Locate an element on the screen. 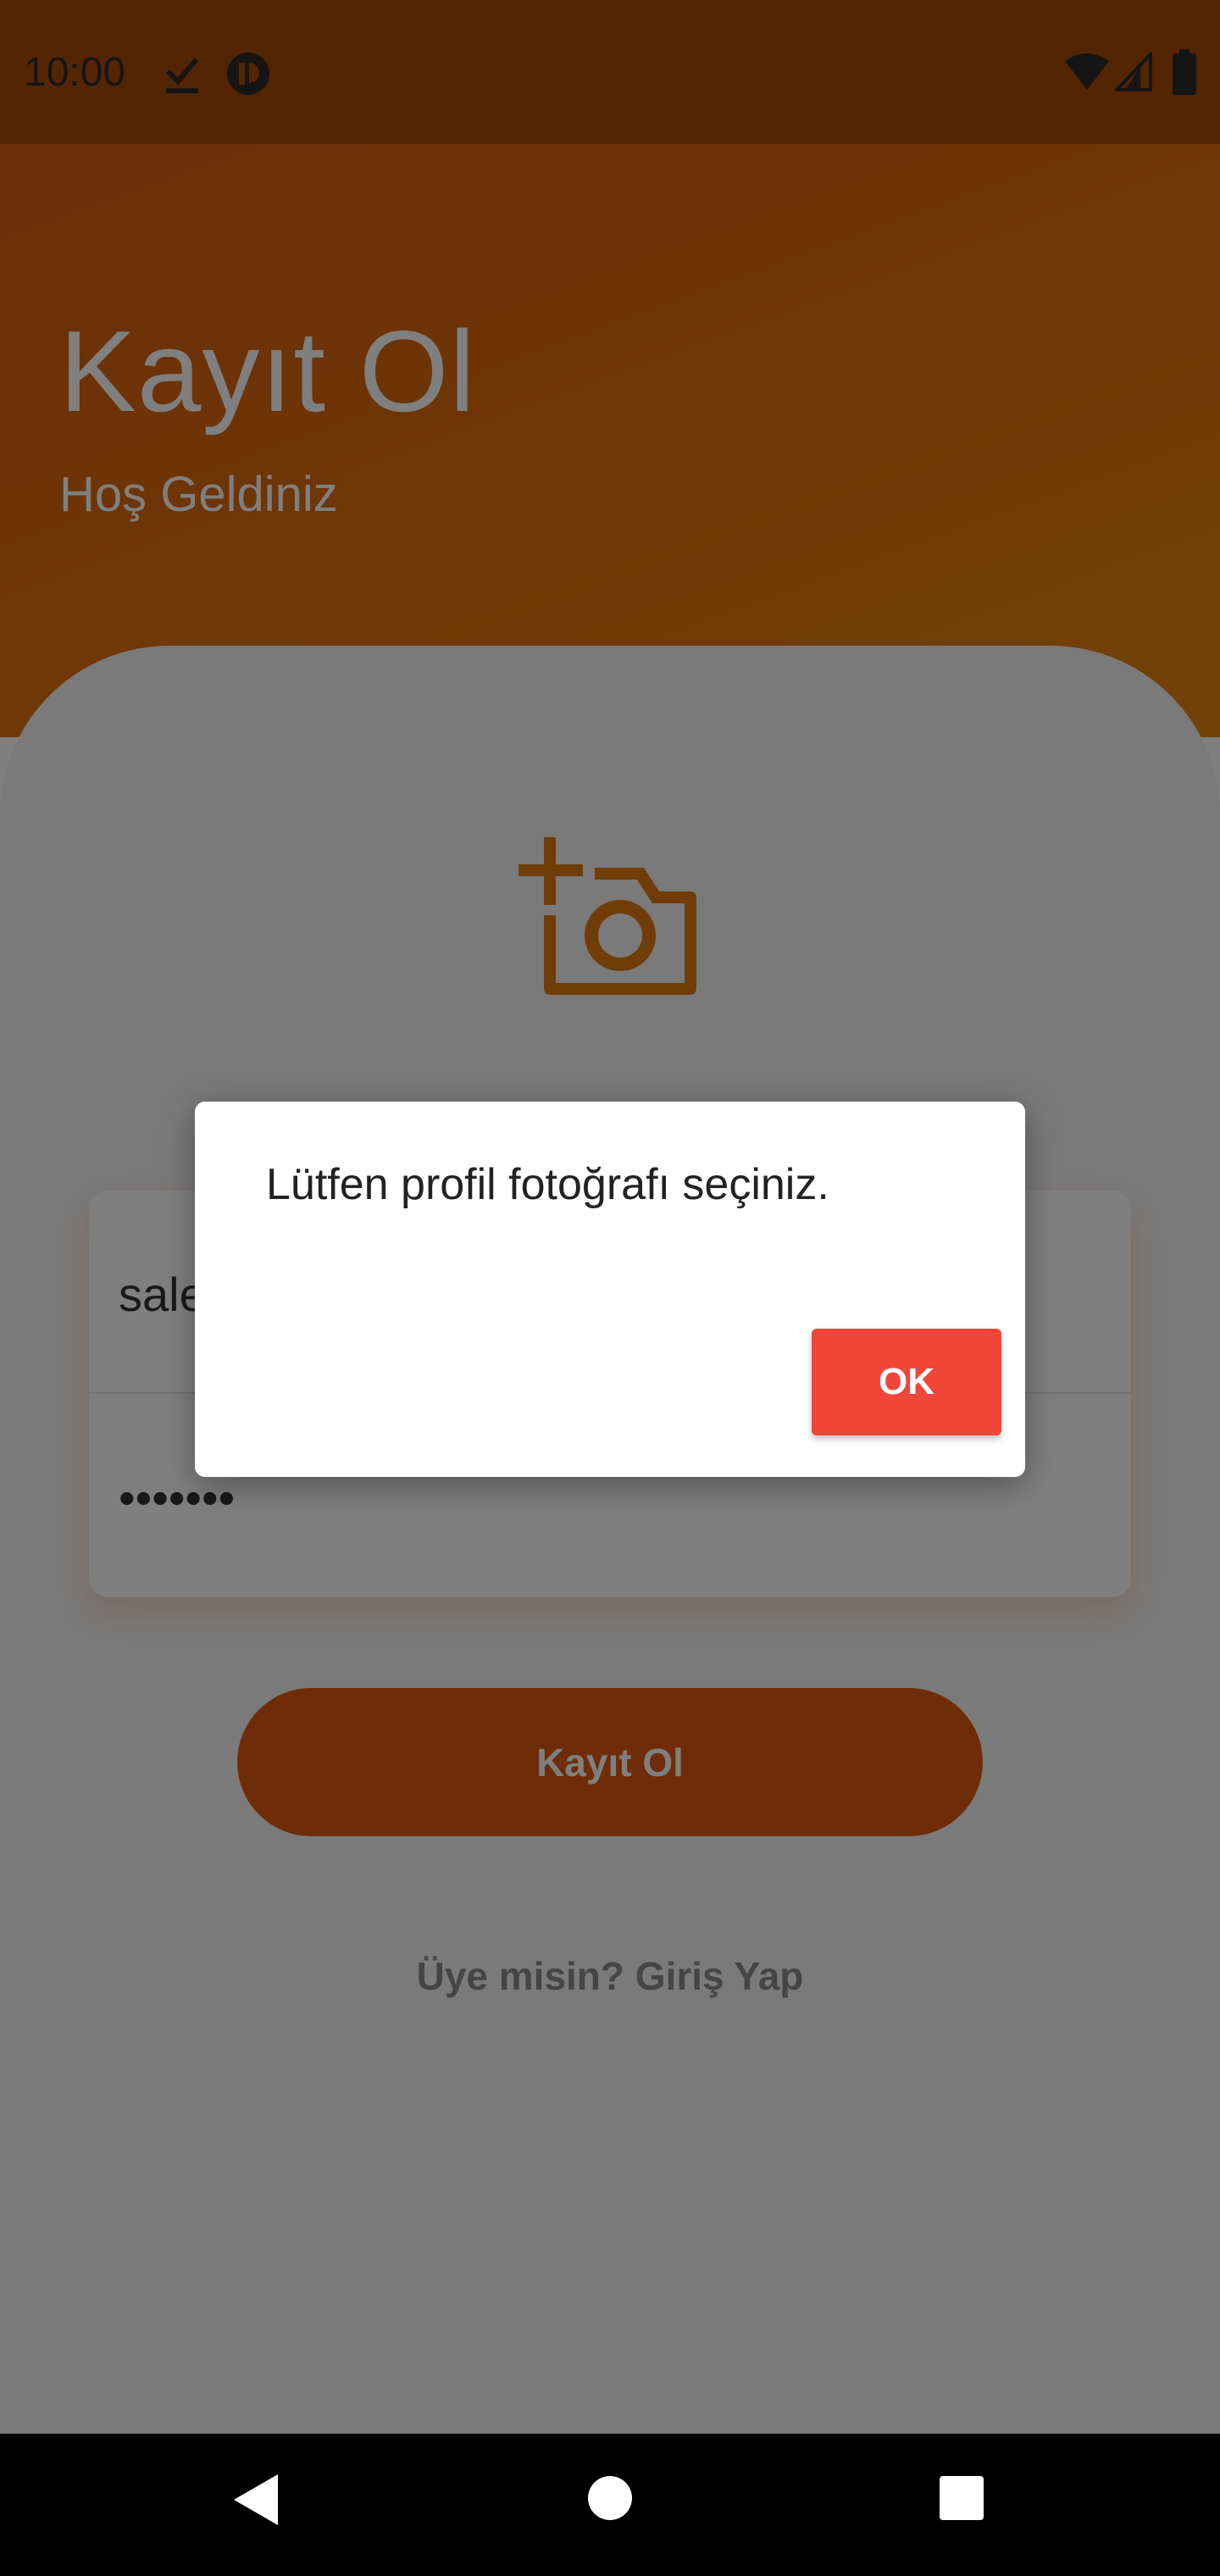  dialog-message: Lütfen profil fotoğrafı seçiniz. is located at coordinates (547, 1184).